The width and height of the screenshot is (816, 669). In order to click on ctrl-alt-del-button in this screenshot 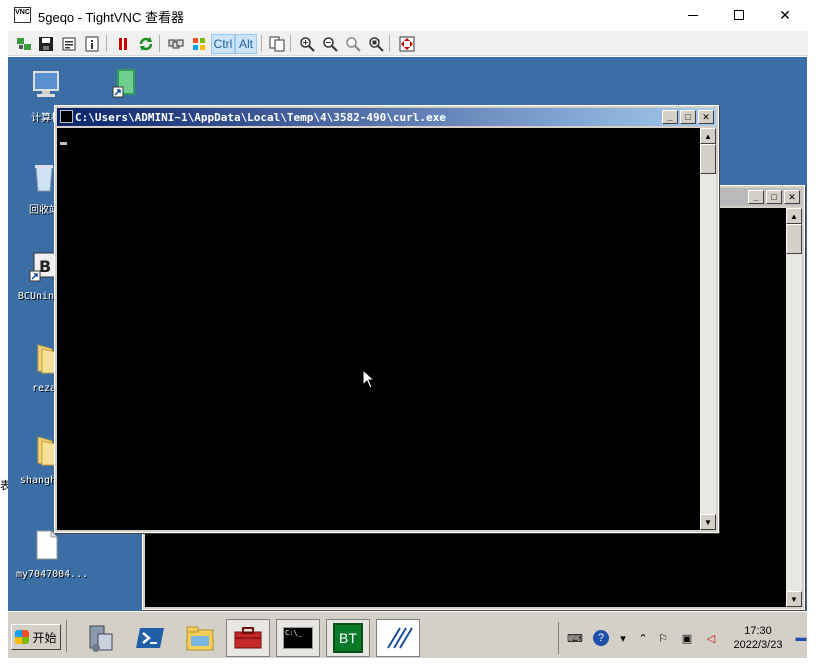, I will do `click(175, 43)`.